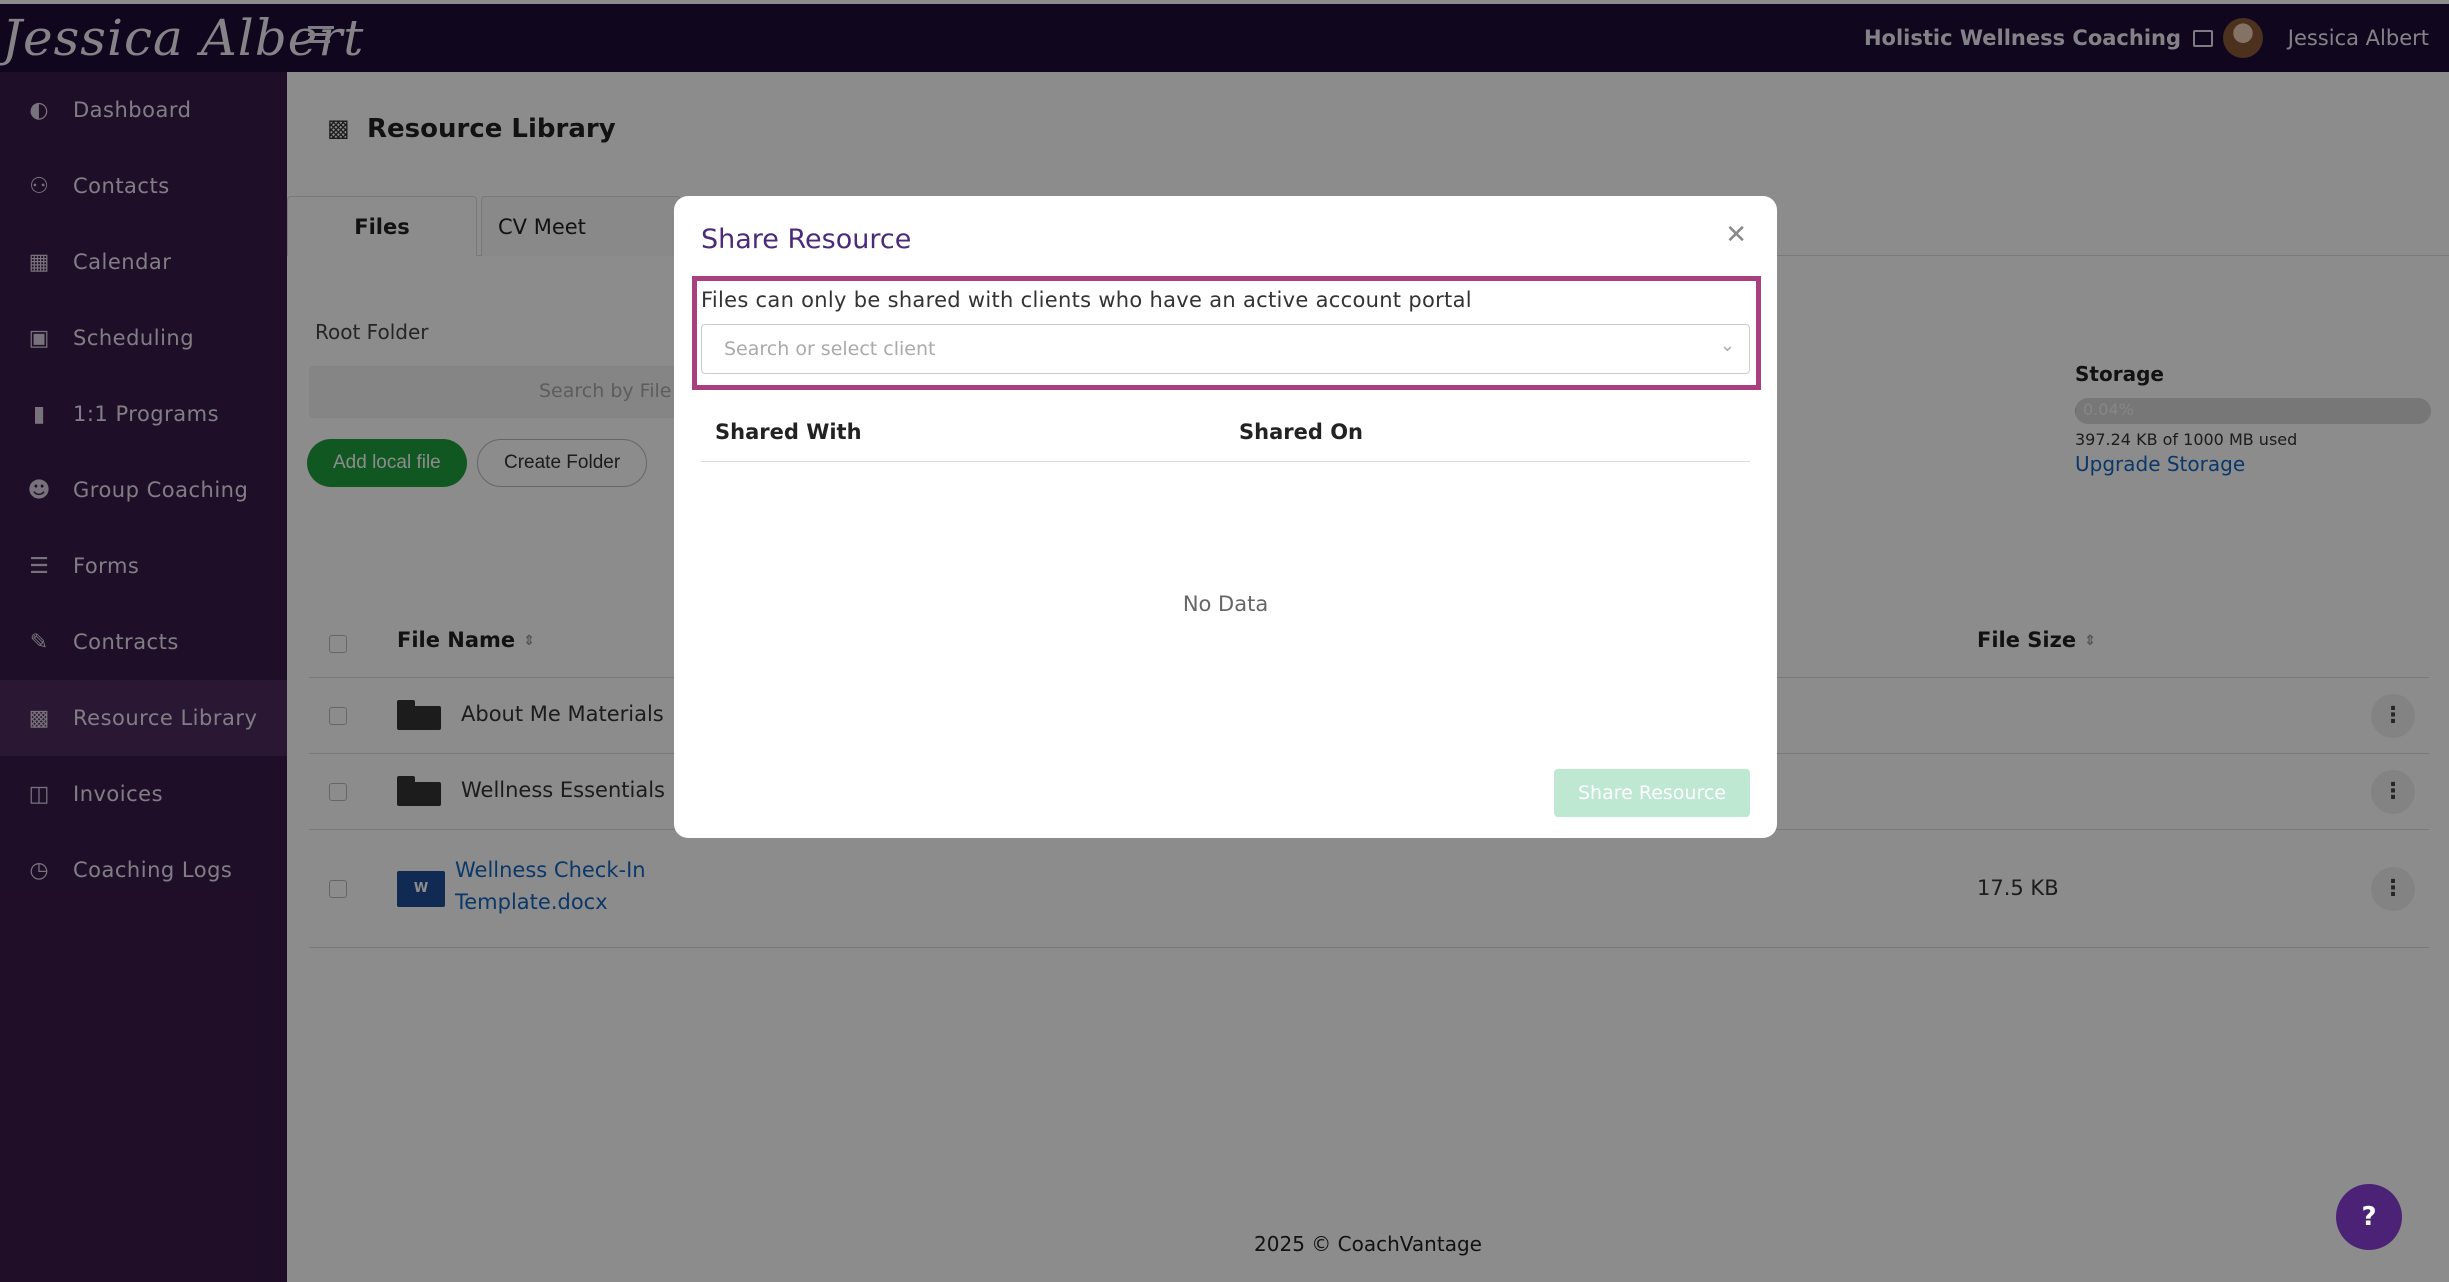 This screenshot has width=2449, height=1282. What do you see at coordinates (1225, 349) in the screenshot?
I see `client-select: Search or select client ⌄` at bounding box center [1225, 349].